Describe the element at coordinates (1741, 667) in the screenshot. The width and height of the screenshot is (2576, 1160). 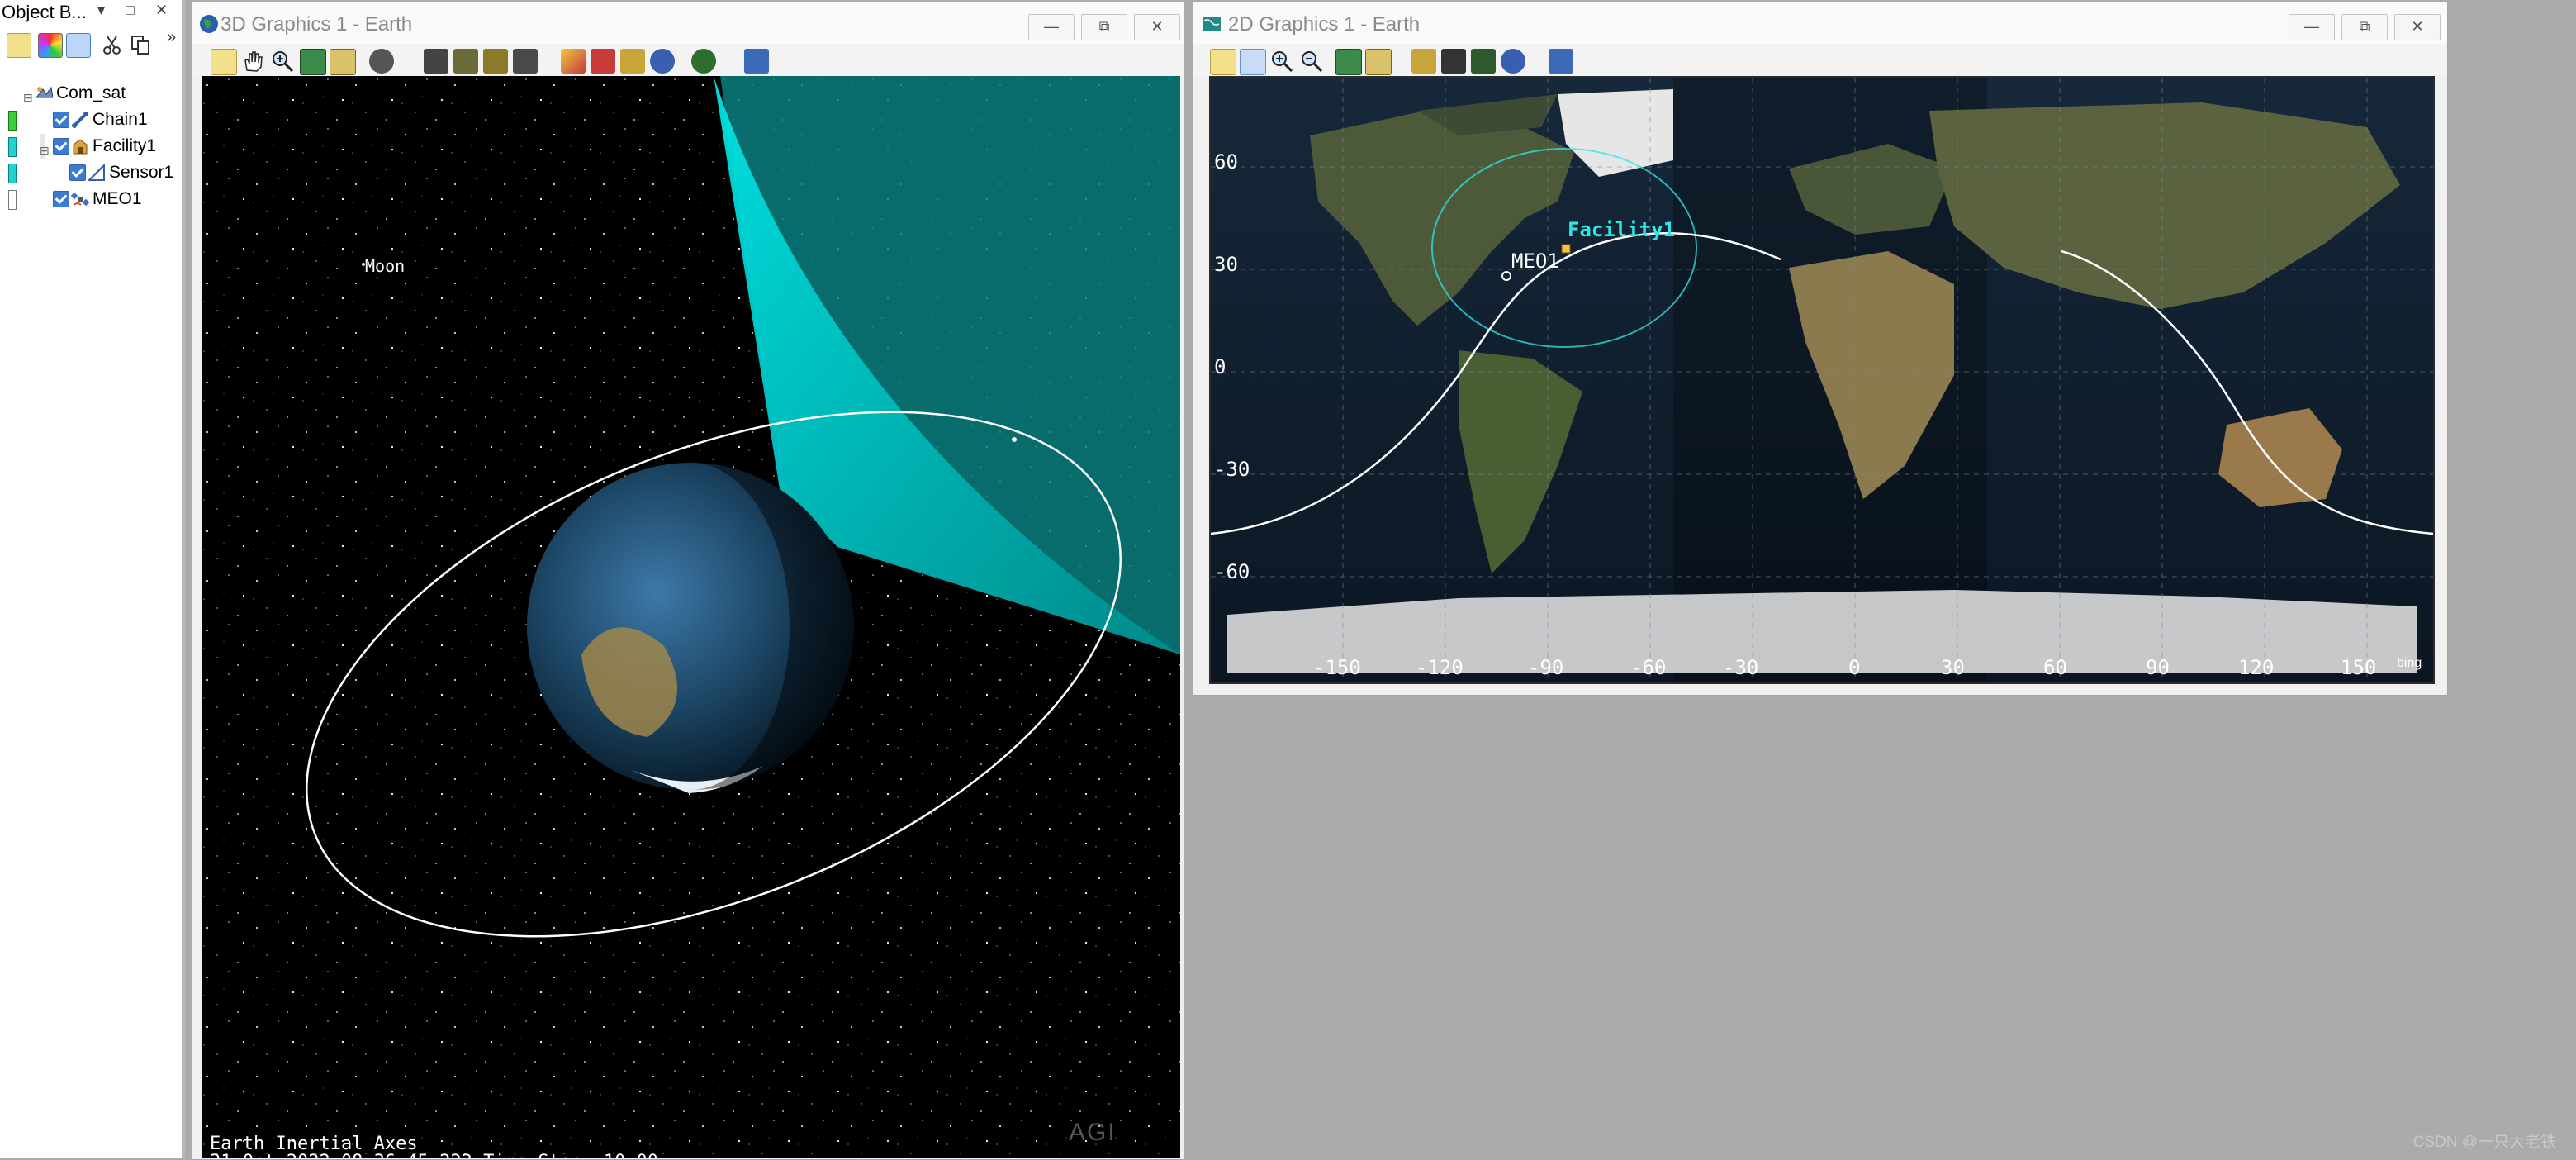
I see `lon-label-neg30: -30` at that location.